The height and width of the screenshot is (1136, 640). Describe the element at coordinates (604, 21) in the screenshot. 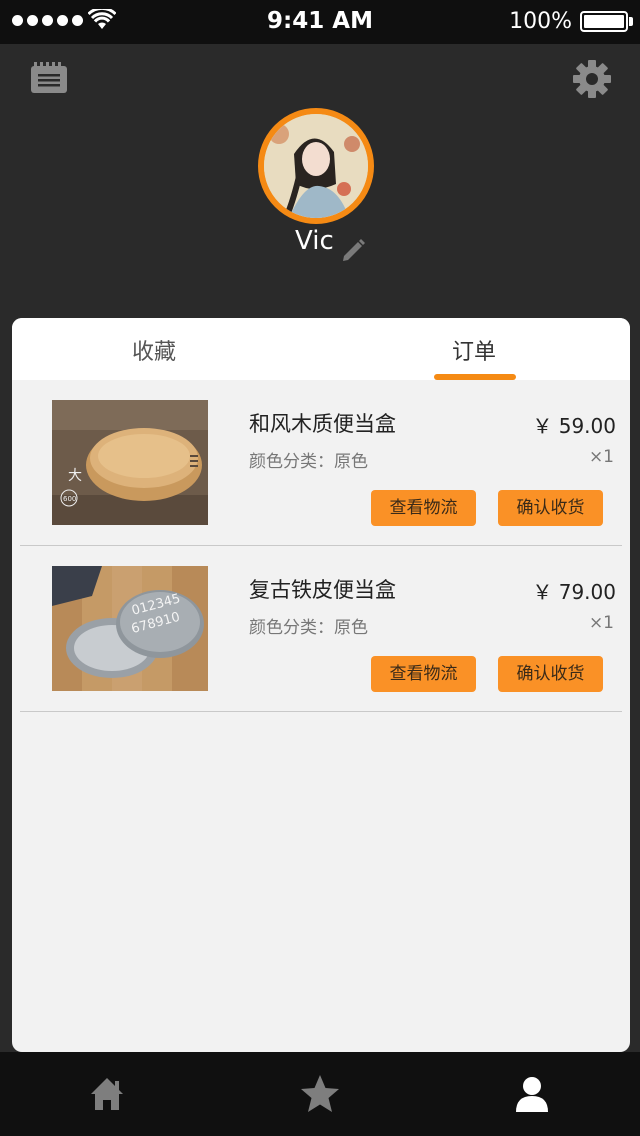

I see `battery-icon` at that location.